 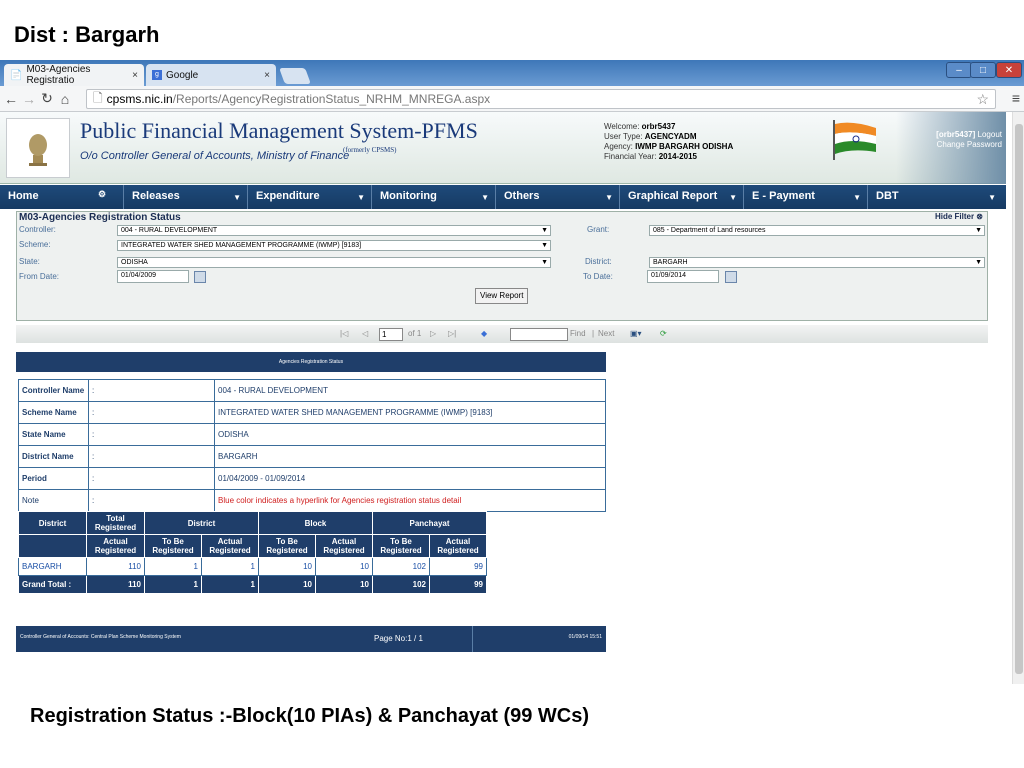 I want to click on reload-icon: ↻, so click(x=47, y=98).